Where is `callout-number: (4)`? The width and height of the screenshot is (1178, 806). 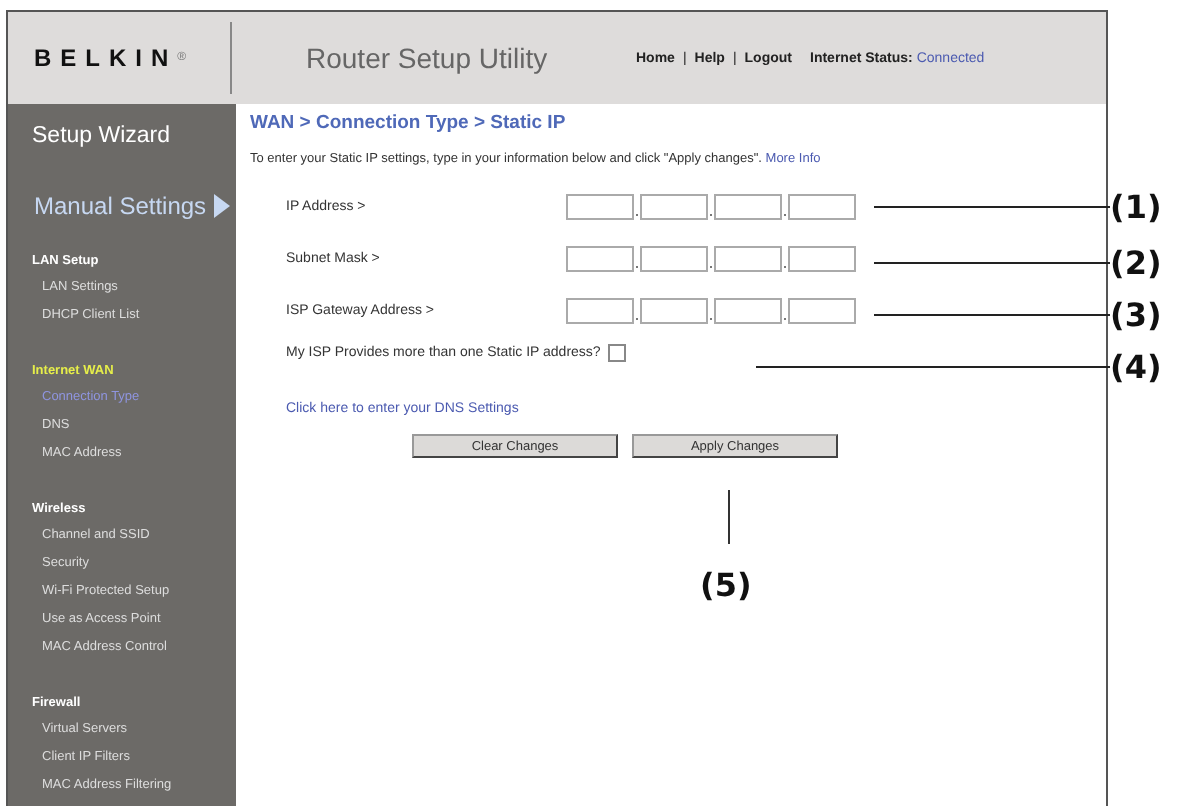 callout-number: (4) is located at coordinates (1136, 367).